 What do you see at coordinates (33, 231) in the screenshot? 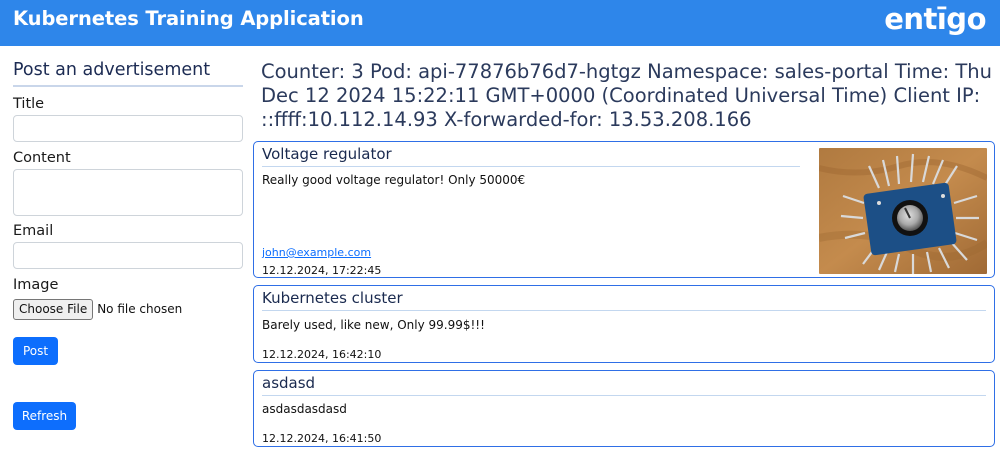
I see `email-label: Email` at bounding box center [33, 231].